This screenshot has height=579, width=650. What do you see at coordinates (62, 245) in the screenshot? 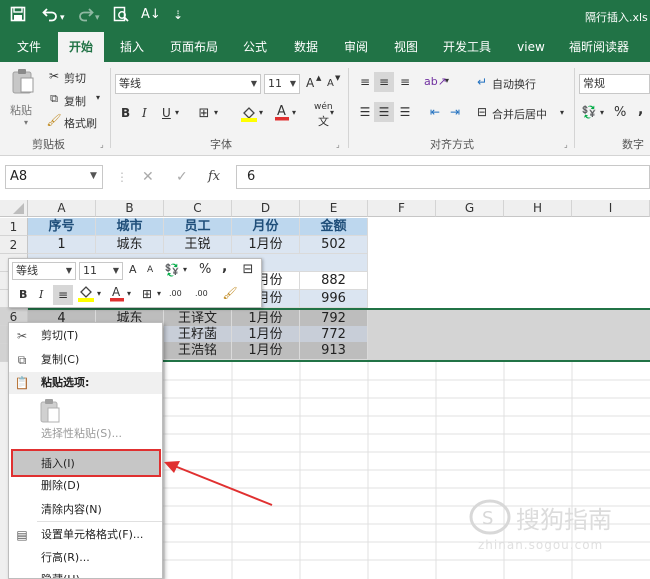
I see `cell-a2: 1` at bounding box center [62, 245].